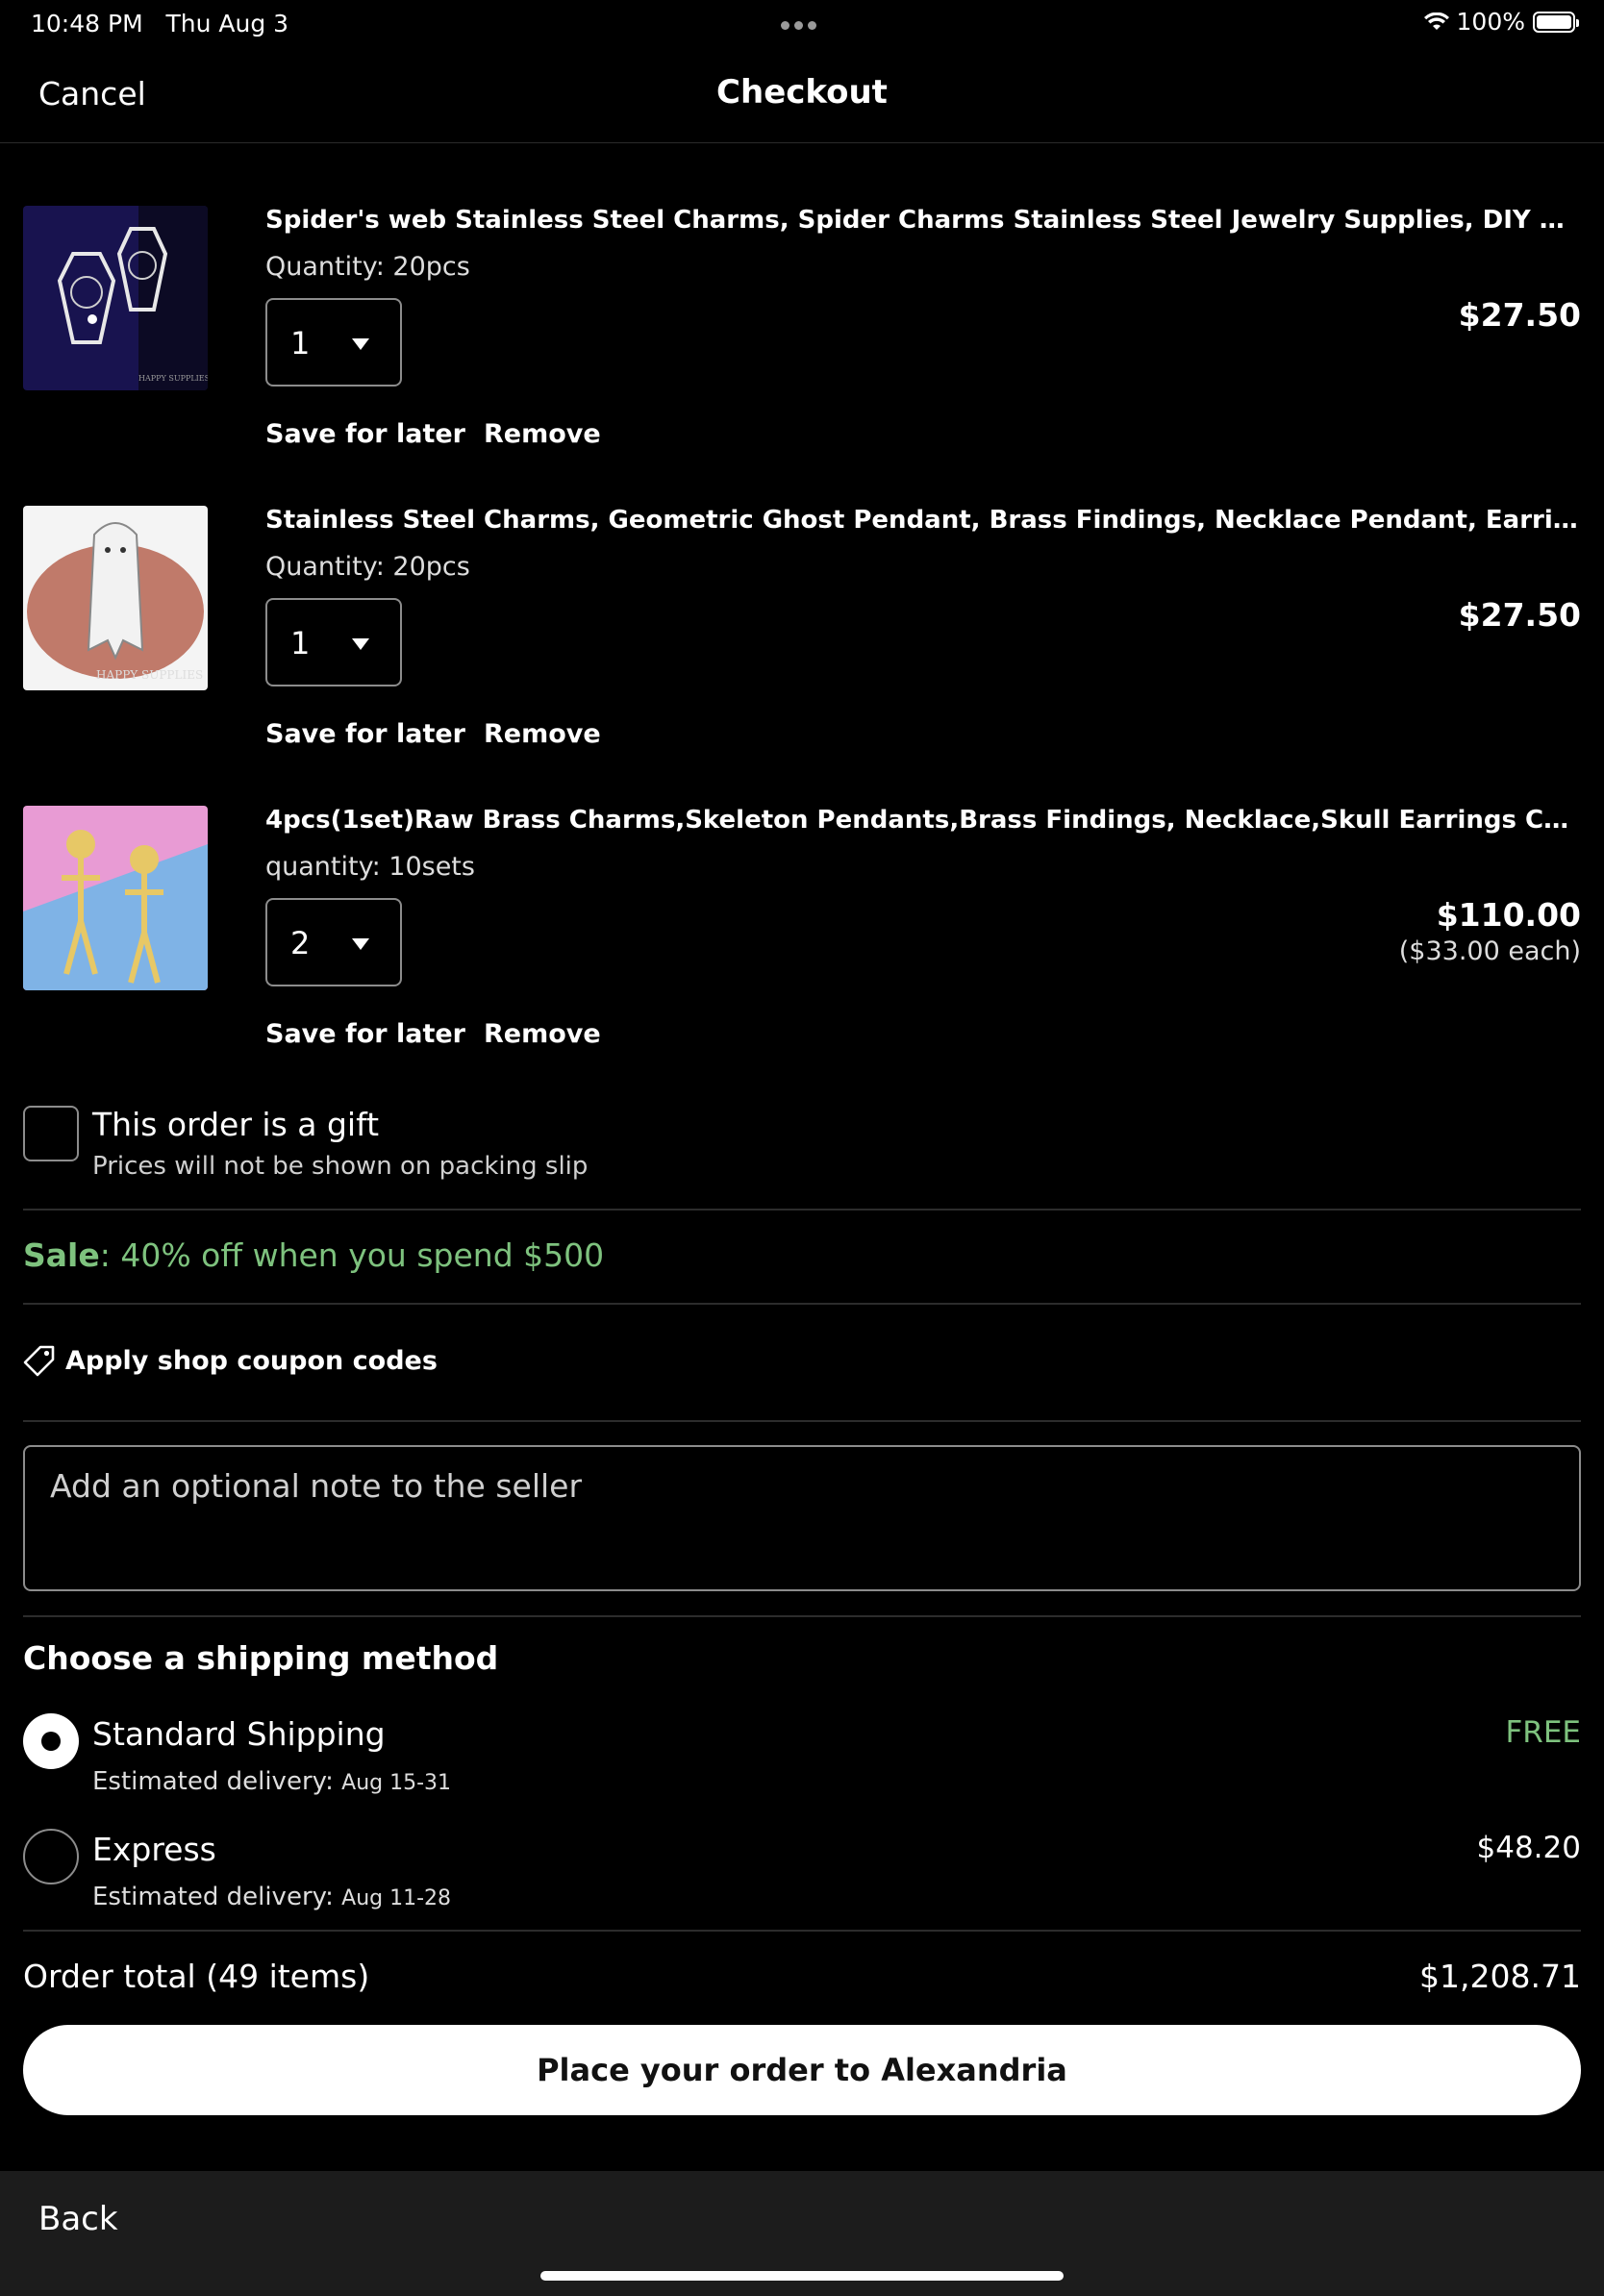  What do you see at coordinates (261, 1658) in the screenshot?
I see `shipping-heading: Choose a shipping method` at bounding box center [261, 1658].